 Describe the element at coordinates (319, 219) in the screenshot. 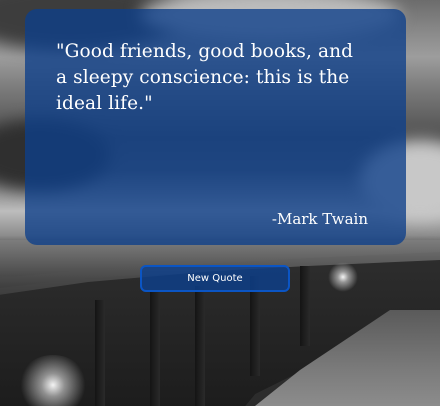

I see `quote-author: -Mark Twain` at that location.